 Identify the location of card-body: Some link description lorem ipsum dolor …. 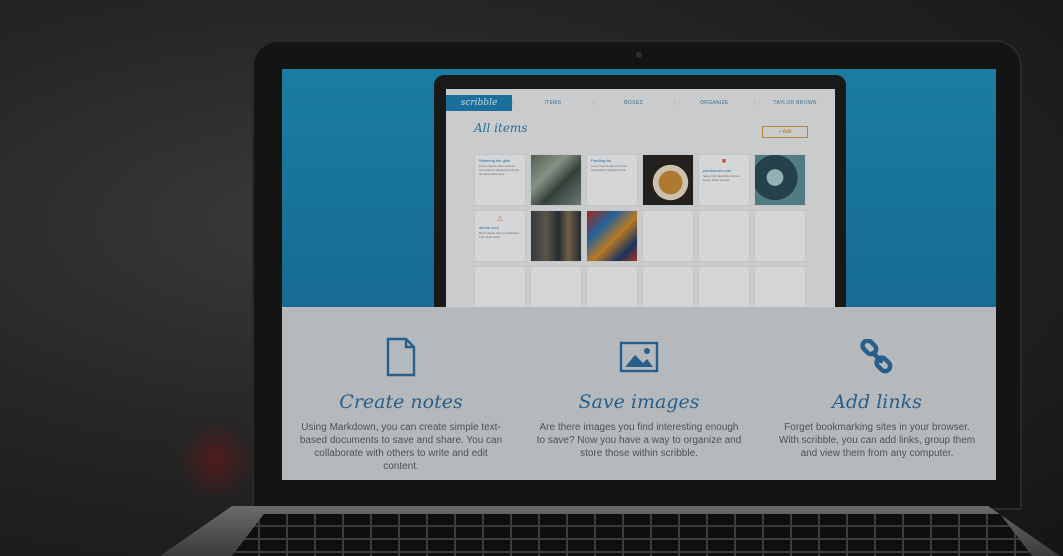
(721, 178).